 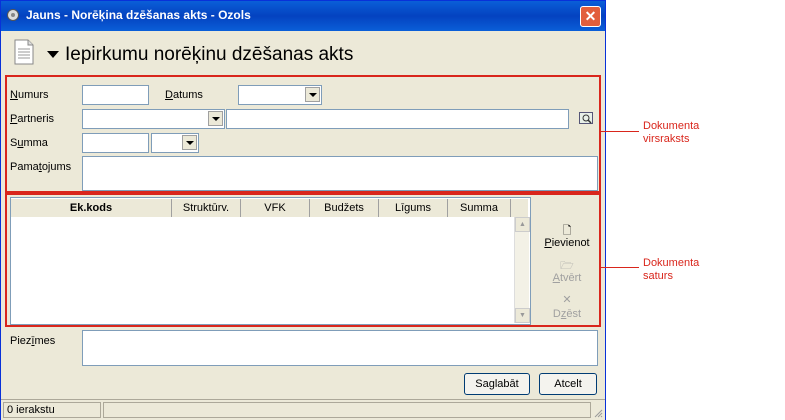 What do you see at coordinates (52, 410) in the screenshot?
I see `record-count: 0 ierakstu` at bounding box center [52, 410].